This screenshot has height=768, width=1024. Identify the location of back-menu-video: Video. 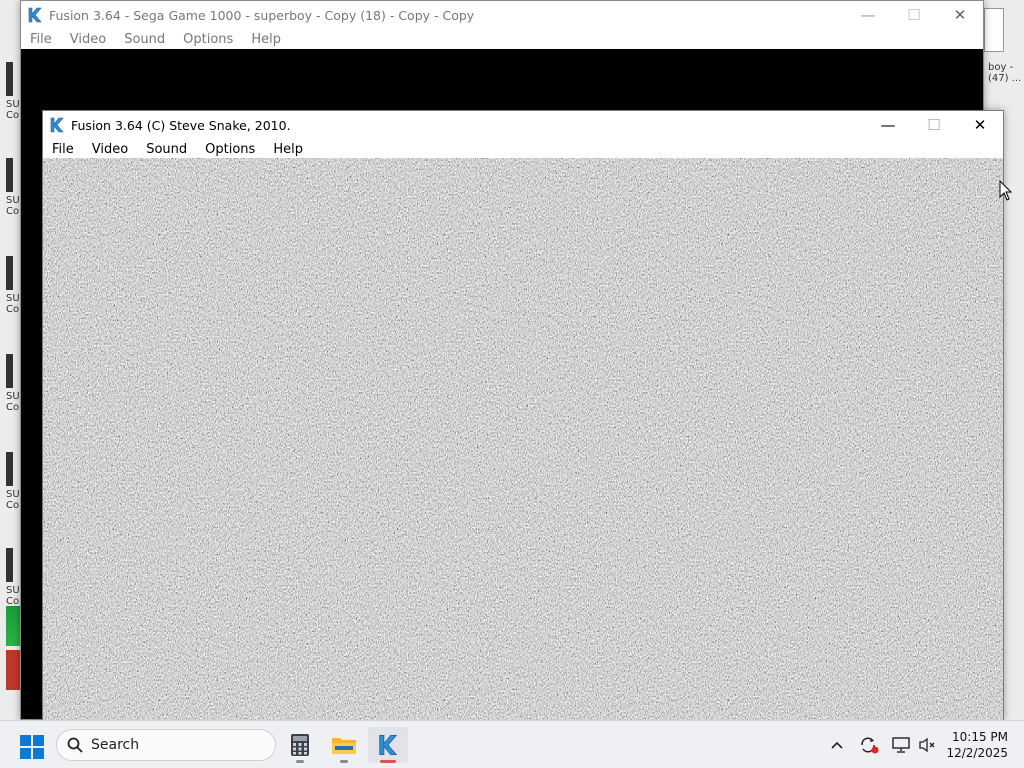
(88, 39).